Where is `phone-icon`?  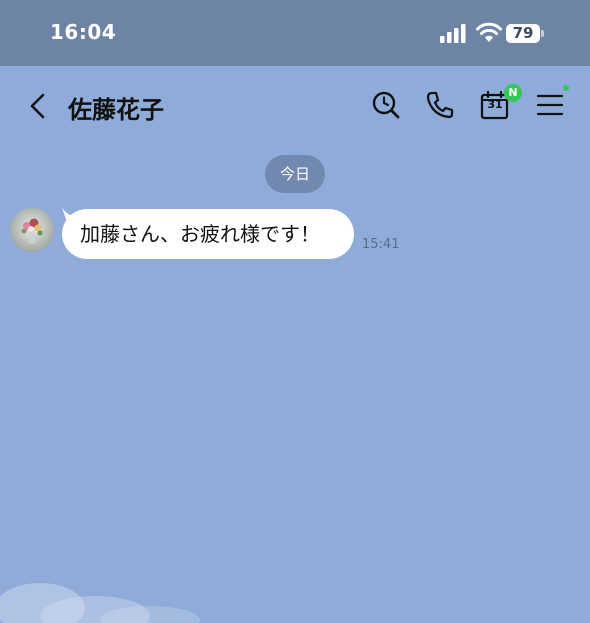
phone-icon is located at coordinates (440, 105).